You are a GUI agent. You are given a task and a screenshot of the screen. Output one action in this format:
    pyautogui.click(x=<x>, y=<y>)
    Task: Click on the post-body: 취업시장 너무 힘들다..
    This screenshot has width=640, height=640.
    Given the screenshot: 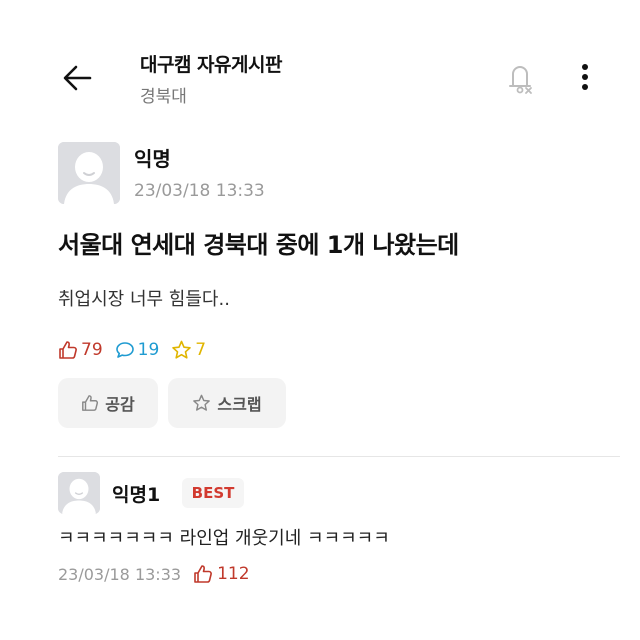 What is the action you would take?
    pyautogui.click(x=144, y=299)
    